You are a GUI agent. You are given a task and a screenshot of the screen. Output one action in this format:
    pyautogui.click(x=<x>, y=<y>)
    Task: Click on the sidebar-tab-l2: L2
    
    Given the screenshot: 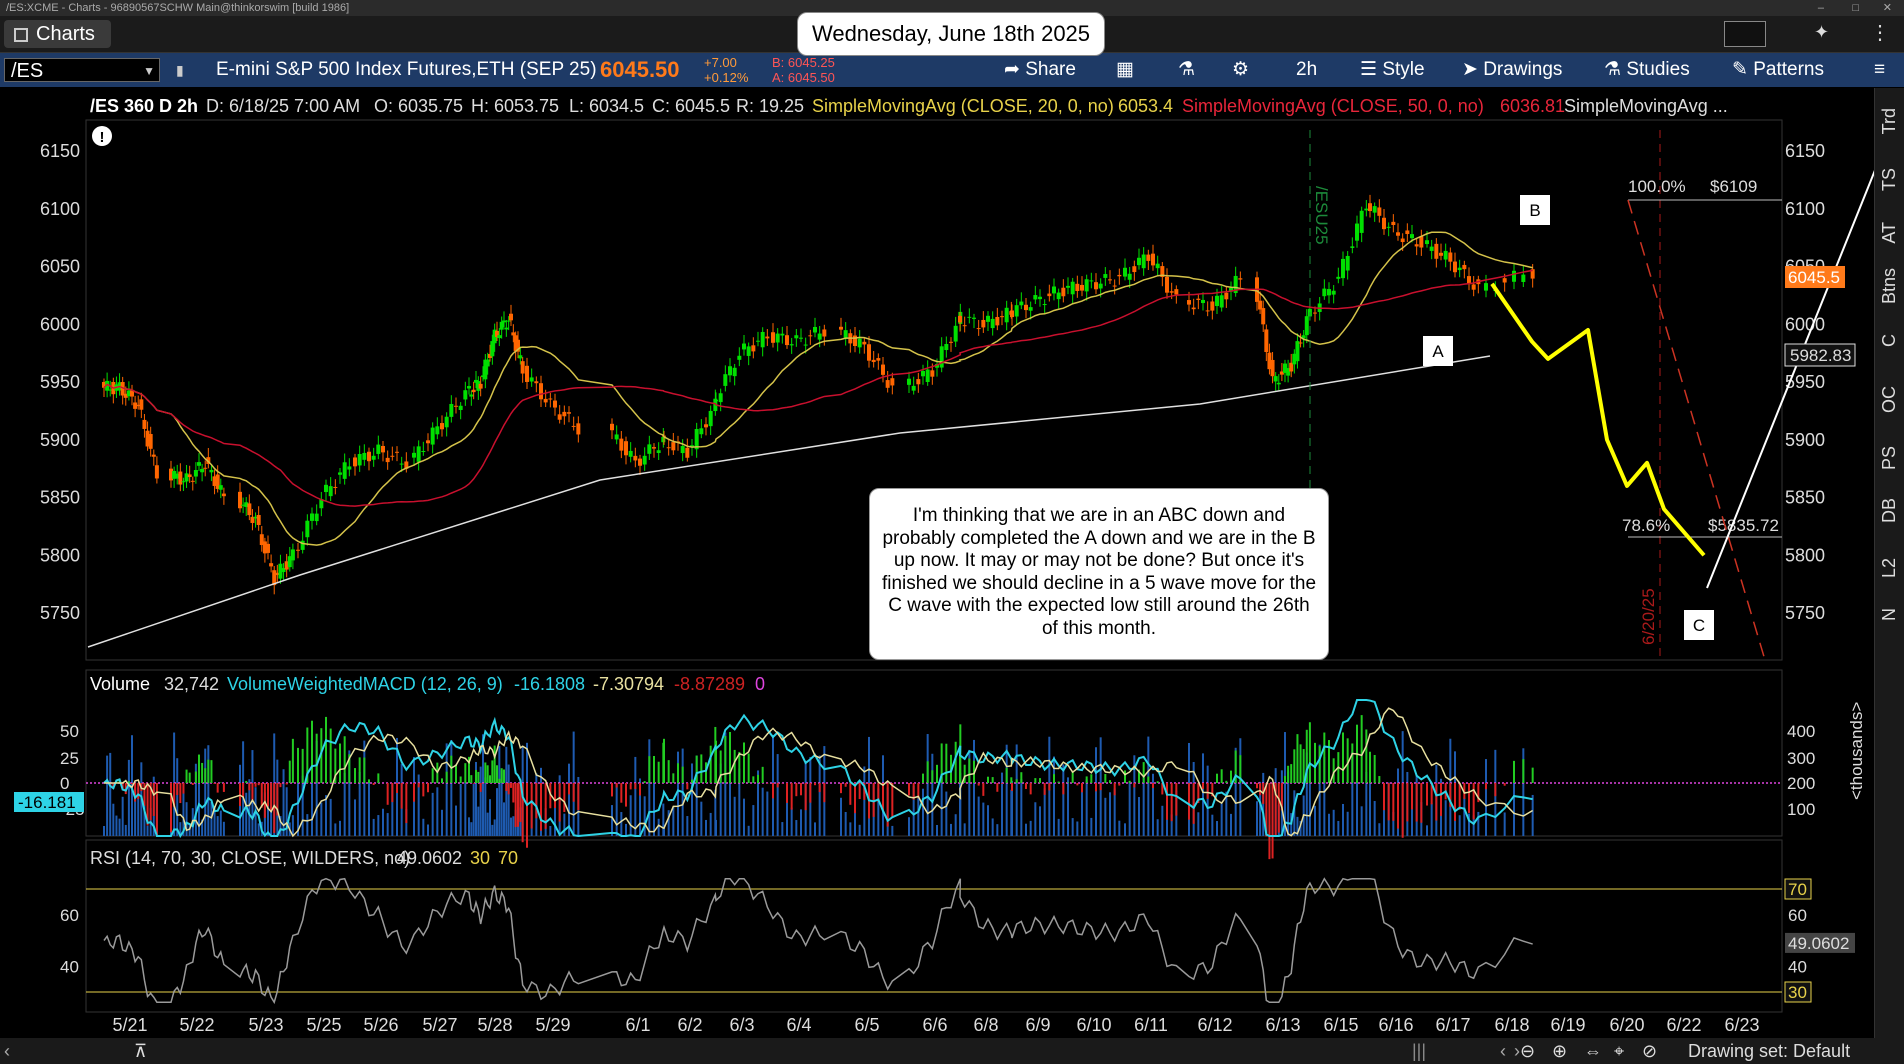 What is the action you would take?
    pyautogui.click(x=1891, y=568)
    